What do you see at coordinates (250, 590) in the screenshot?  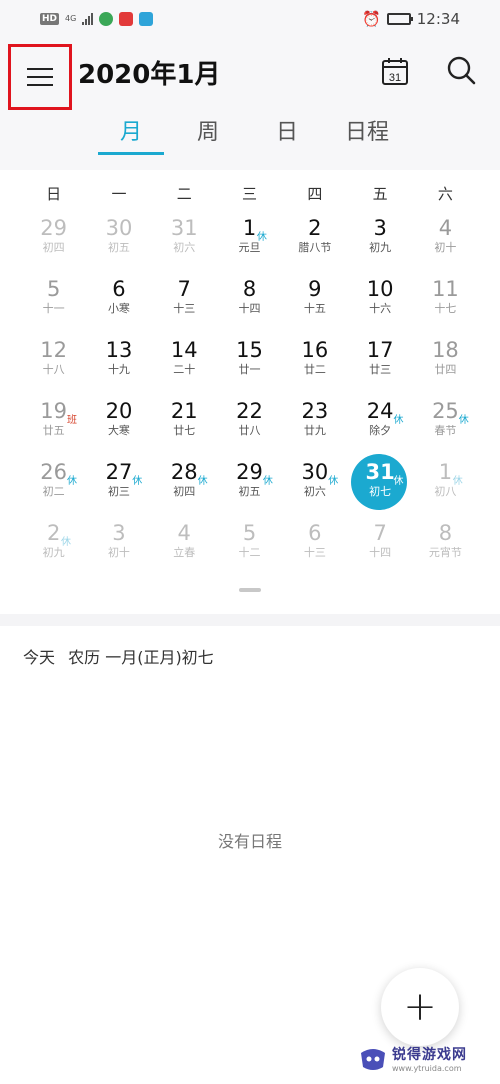 I see `drag-handle` at bounding box center [250, 590].